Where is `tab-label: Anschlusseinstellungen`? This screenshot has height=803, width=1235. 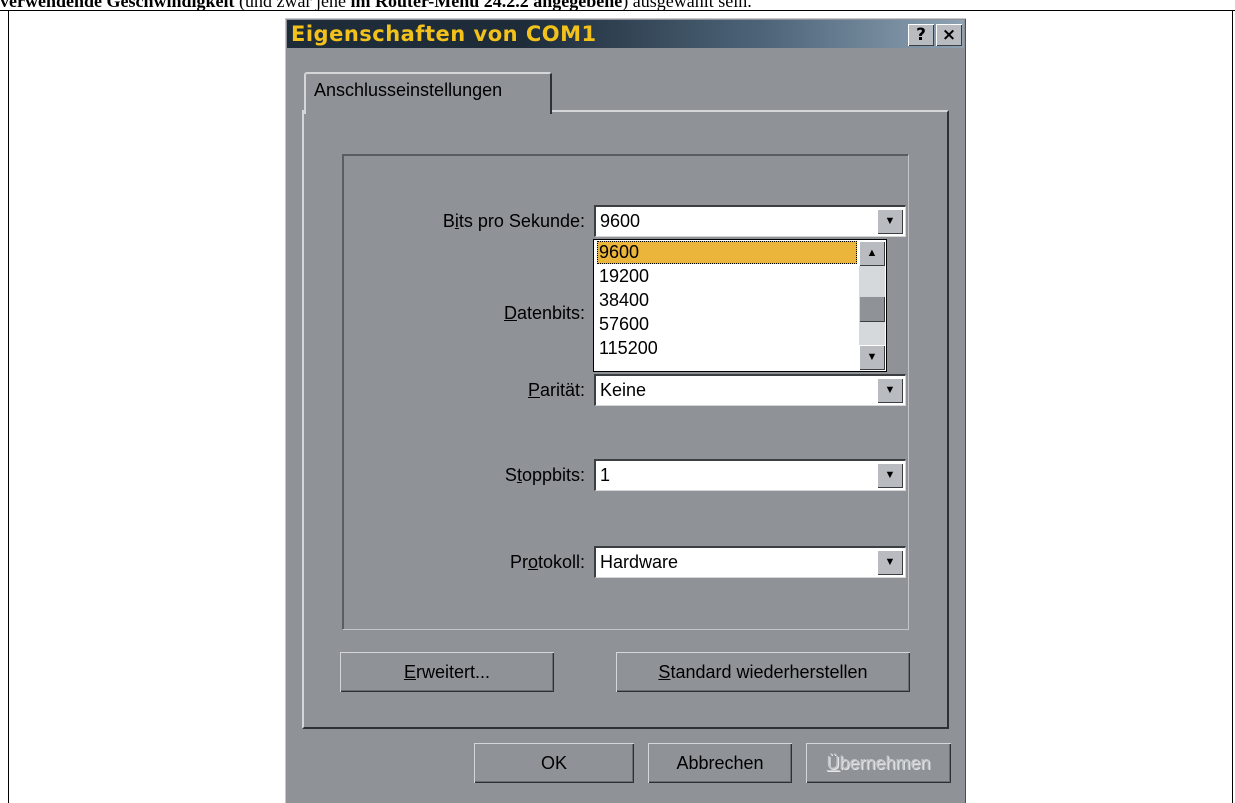 tab-label: Anschlusseinstellungen is located at coordinates (408, 90).